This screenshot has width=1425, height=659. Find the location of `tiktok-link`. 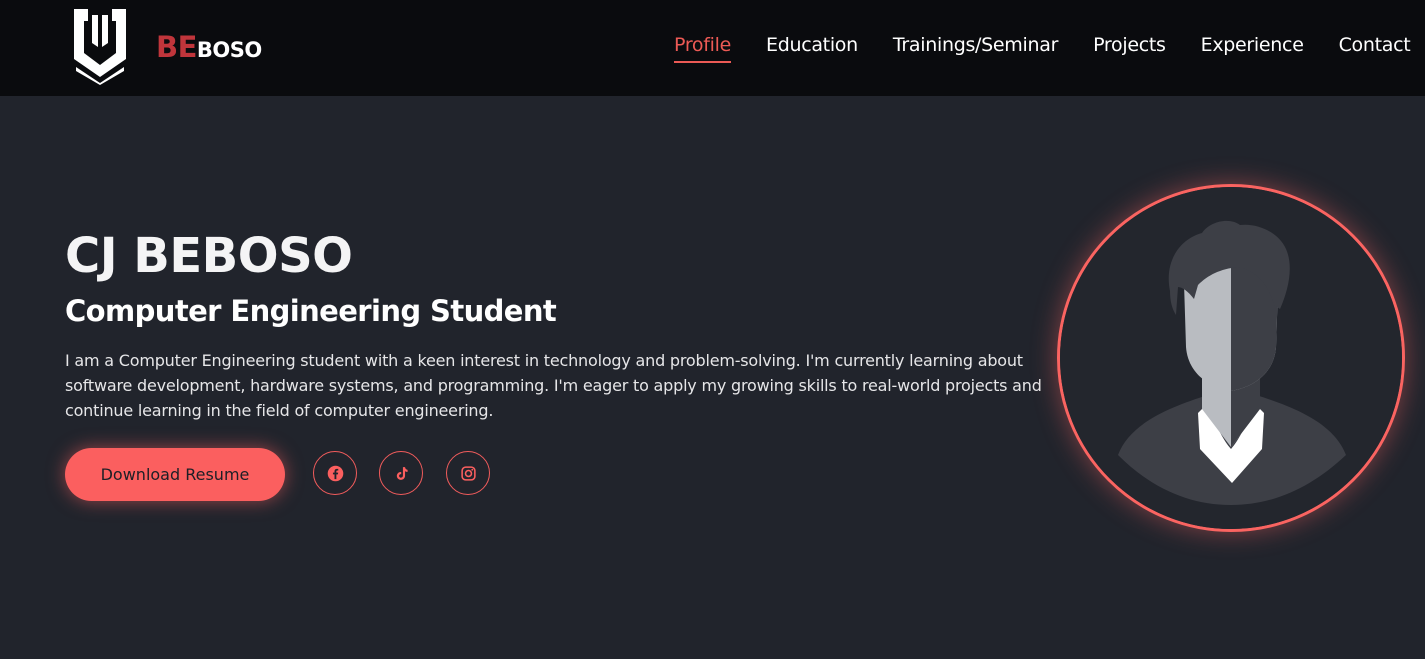

tiktok-link is located at coordinates (401, 473).